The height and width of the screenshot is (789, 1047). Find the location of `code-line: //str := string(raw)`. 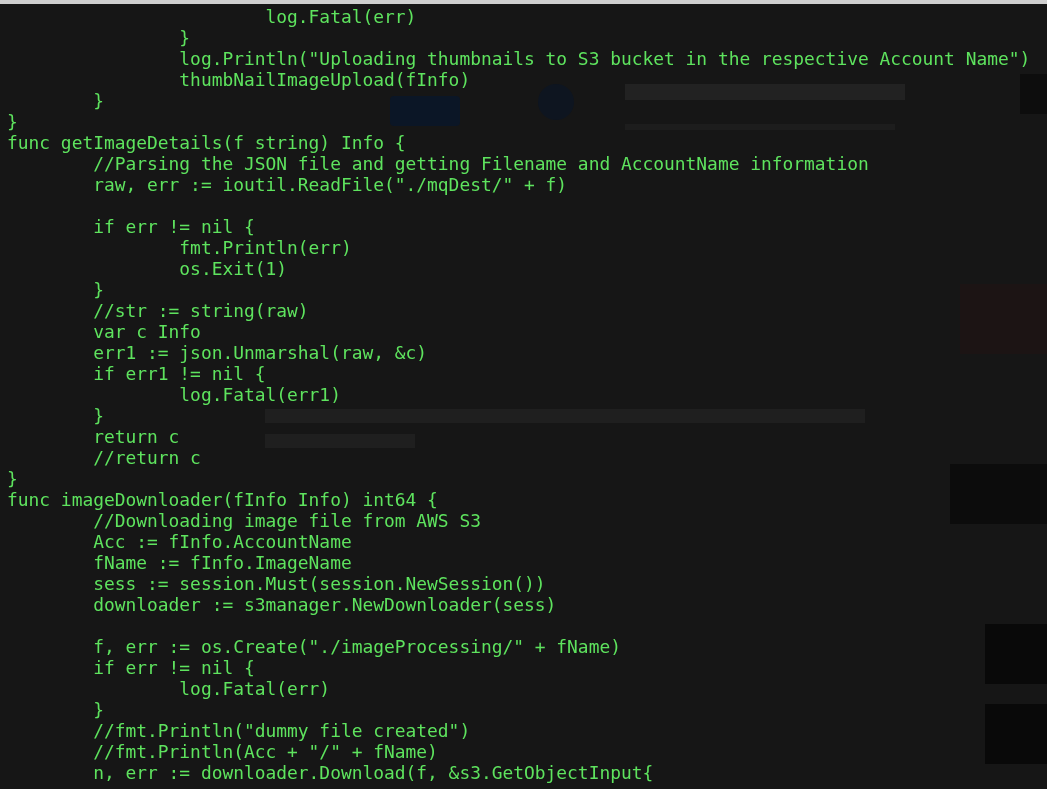

code-line: //str := string(raw) is located at coordinates (200, 310).